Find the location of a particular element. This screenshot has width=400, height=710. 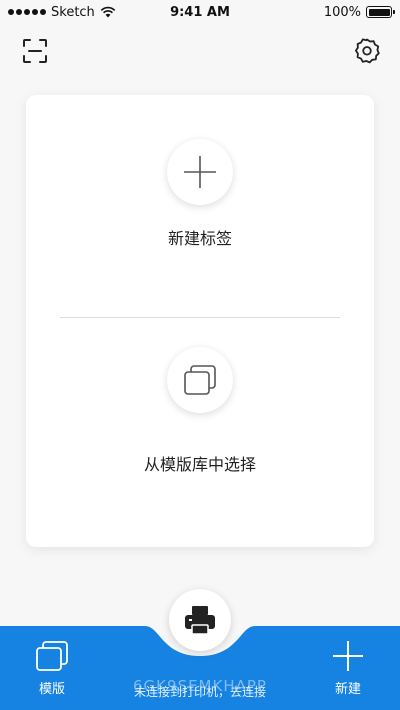

printer-button is located at coordinates (200, 620).